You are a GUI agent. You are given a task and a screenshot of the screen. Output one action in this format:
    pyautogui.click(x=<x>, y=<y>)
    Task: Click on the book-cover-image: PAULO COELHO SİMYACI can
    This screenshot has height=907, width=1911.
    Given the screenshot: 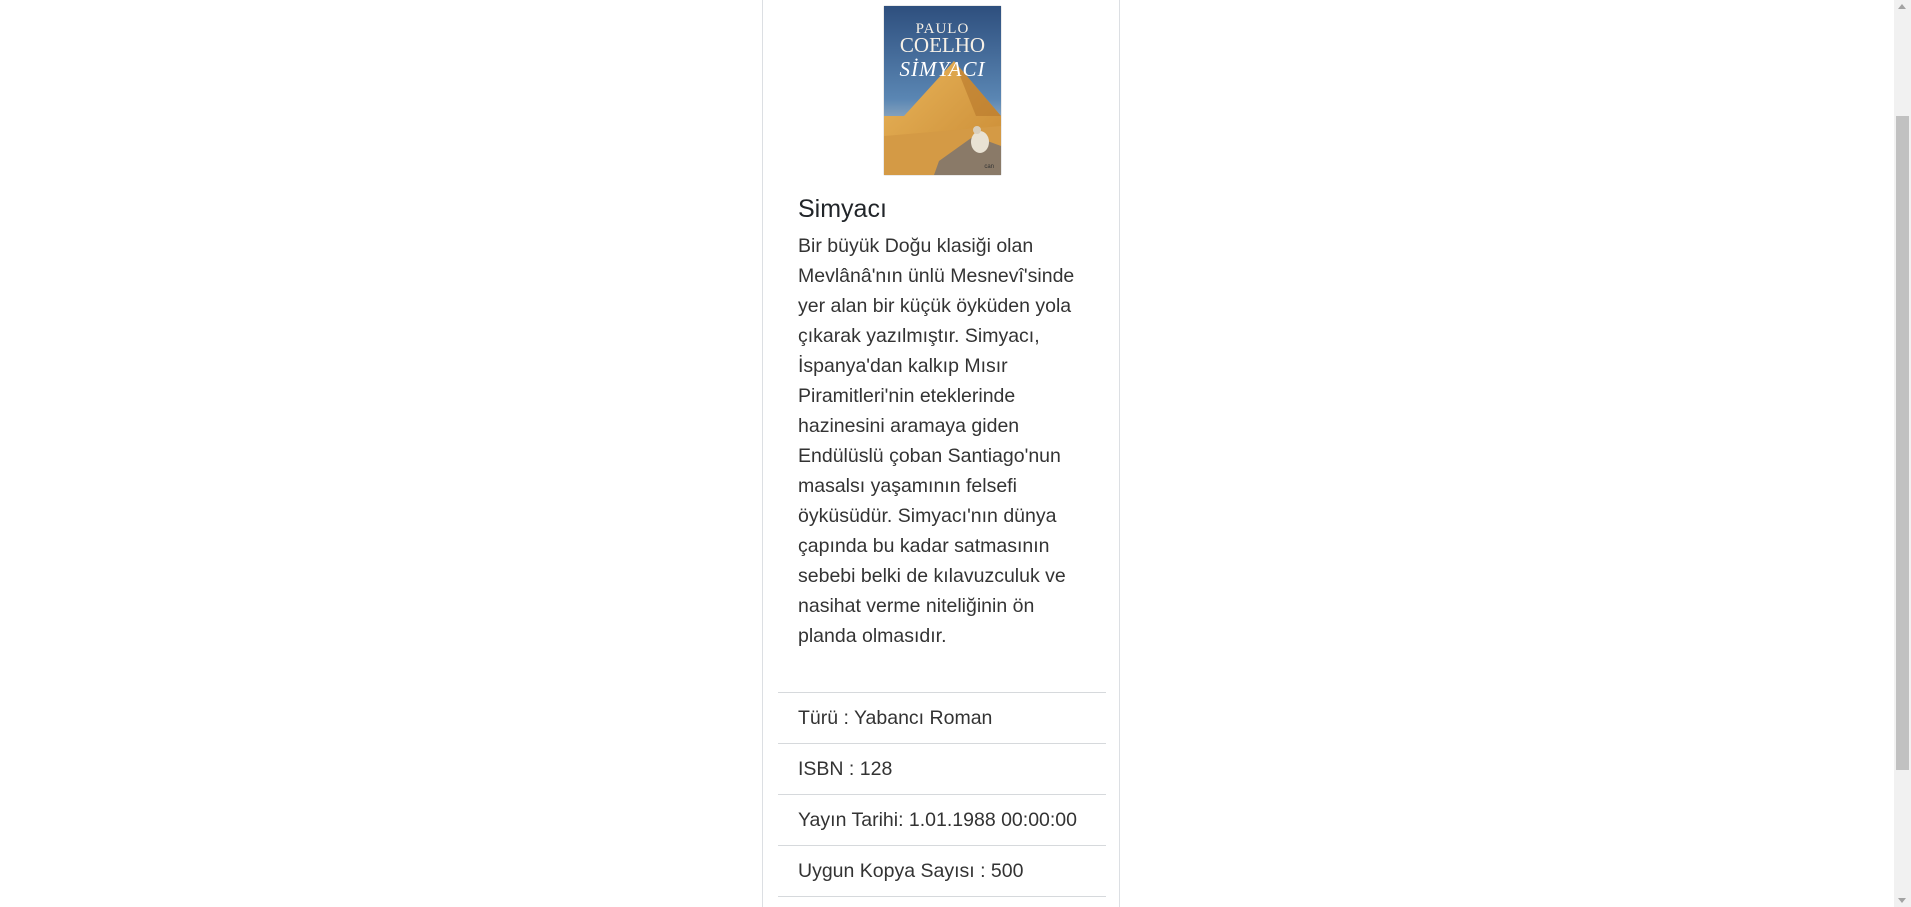 What is the action you would take?
    pyautogui.click(x=942, y=90)
    